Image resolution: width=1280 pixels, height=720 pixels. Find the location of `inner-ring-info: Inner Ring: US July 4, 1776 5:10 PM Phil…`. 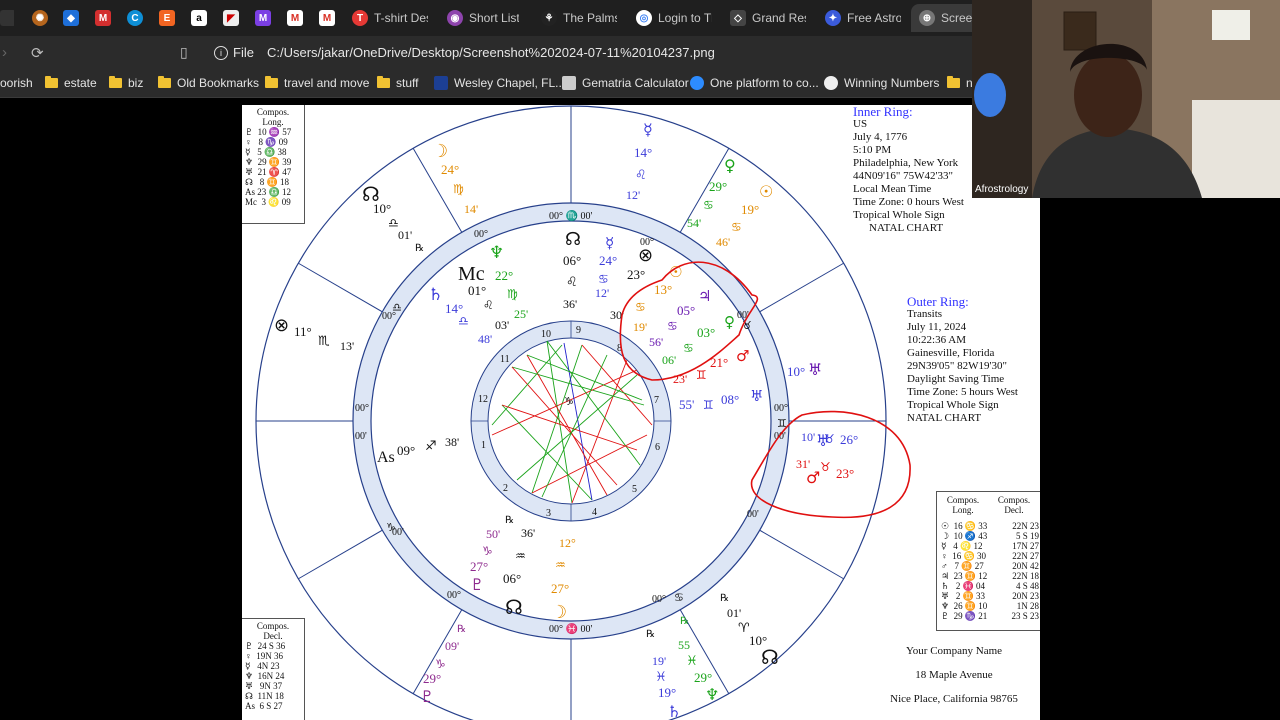

inner-ring-info: Inner Ring: US July 4, 1776 5:10 PM Phil… is located at coordinates (908, 170).